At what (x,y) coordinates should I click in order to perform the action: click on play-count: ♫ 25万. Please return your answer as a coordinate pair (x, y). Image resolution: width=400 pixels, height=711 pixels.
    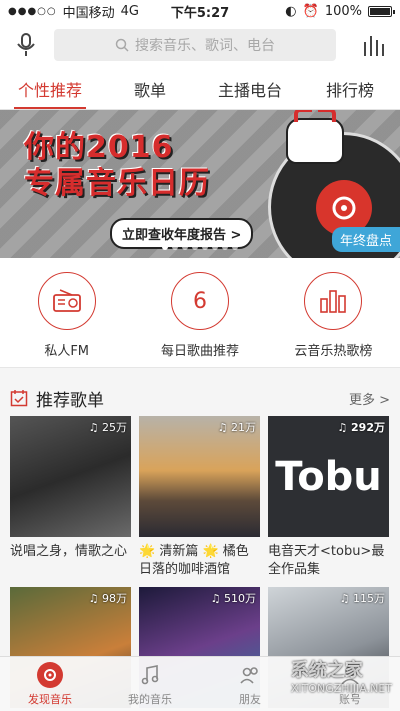
    Looking at the image, I should click on (107, 427).